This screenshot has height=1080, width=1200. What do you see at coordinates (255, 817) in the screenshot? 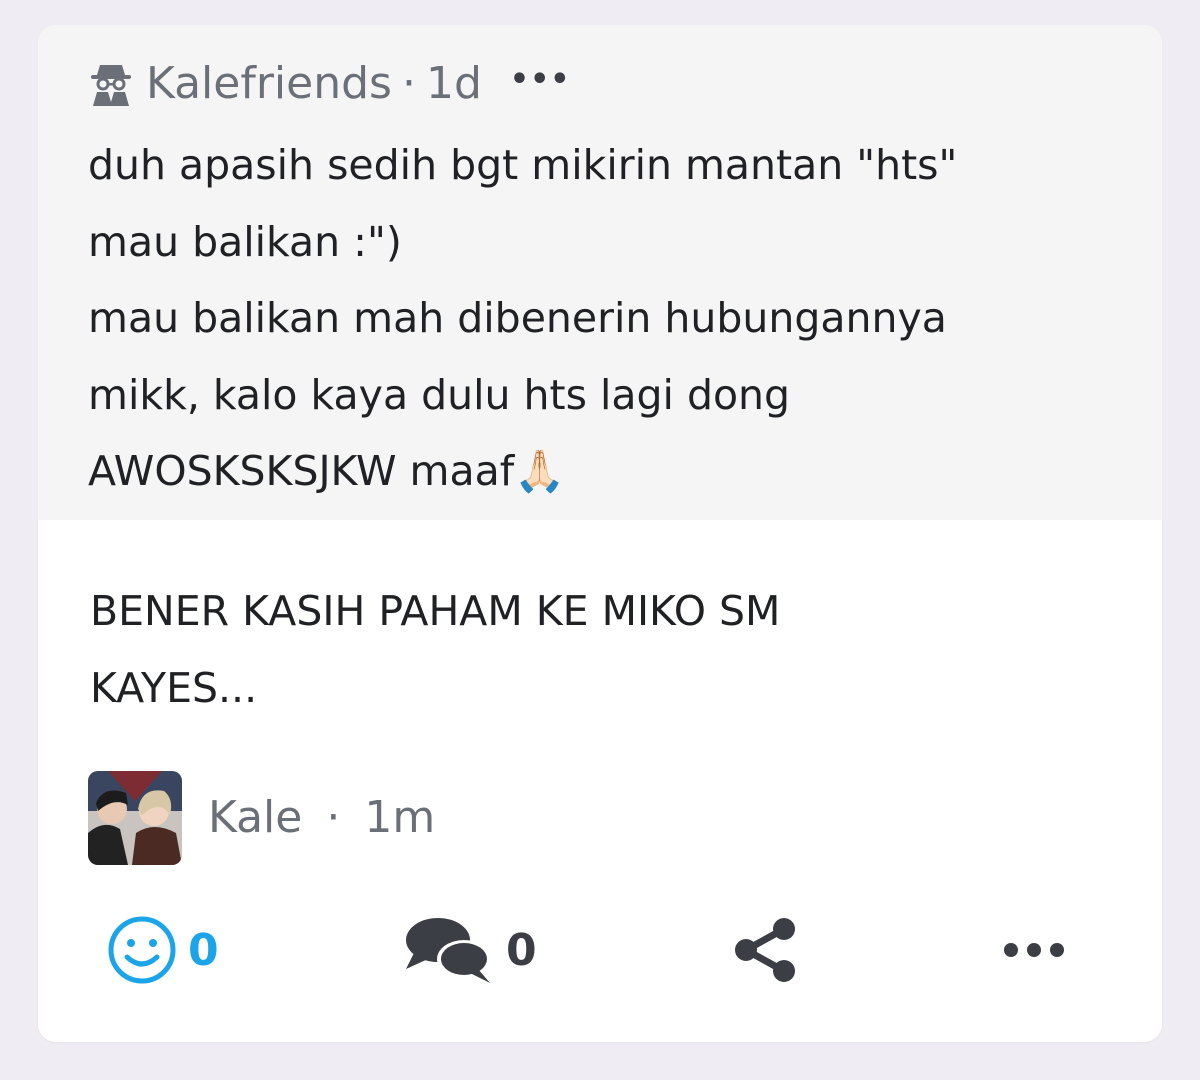
I see `reply-author-name: Kale` at bounding box center [255, 817].